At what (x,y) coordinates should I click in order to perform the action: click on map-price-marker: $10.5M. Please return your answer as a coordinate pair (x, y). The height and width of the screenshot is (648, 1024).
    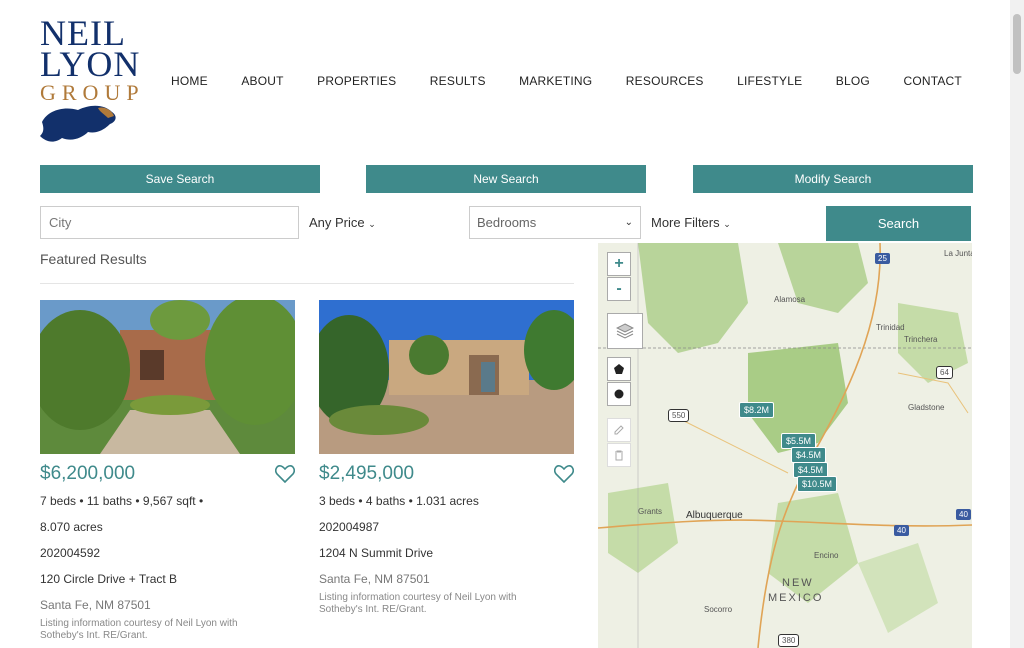
    Looking at the image, I should click on (817, 484).